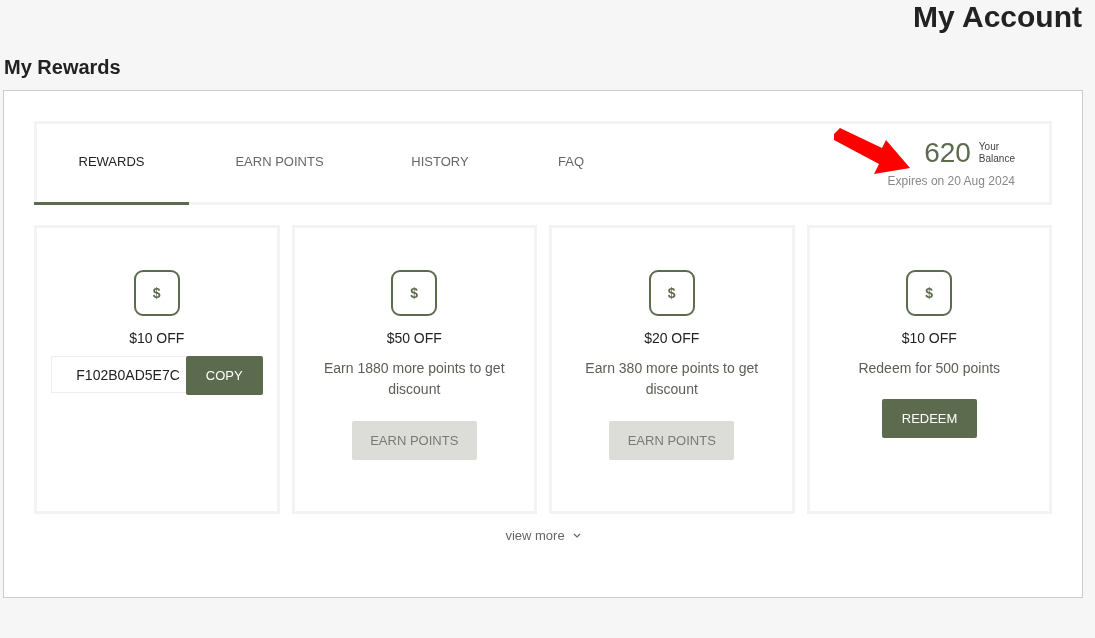 This screenshot has height=638, width=1095. Describe the element at coordinates (414, 379) in the screenshot. I see `reward-description: Earn 1880 more points to get discount` at that location.